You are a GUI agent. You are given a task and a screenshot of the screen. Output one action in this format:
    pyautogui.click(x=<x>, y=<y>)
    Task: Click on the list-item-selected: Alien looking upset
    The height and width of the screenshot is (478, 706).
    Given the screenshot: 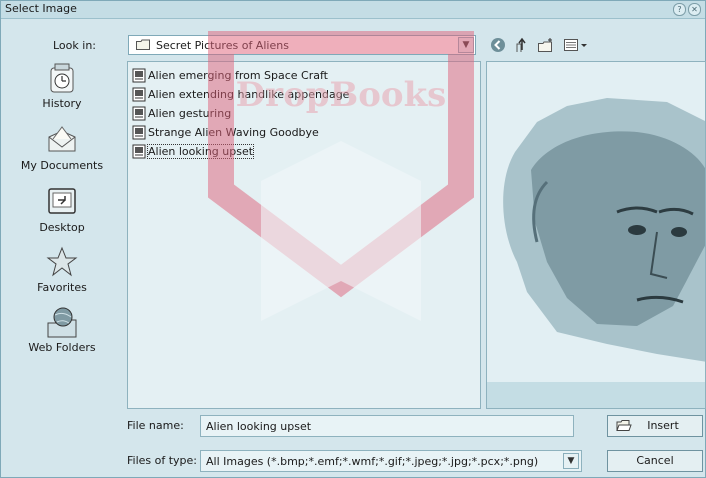 What is the action you would take?
    pyautogui.click(x=193, y=151)
    